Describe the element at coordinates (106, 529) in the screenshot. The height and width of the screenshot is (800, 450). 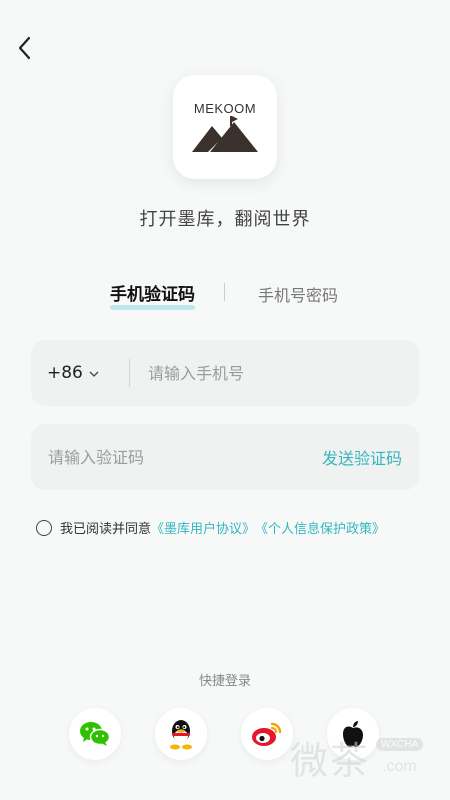
I see `agreement-prefix: 我已阅读并同意` at that location.